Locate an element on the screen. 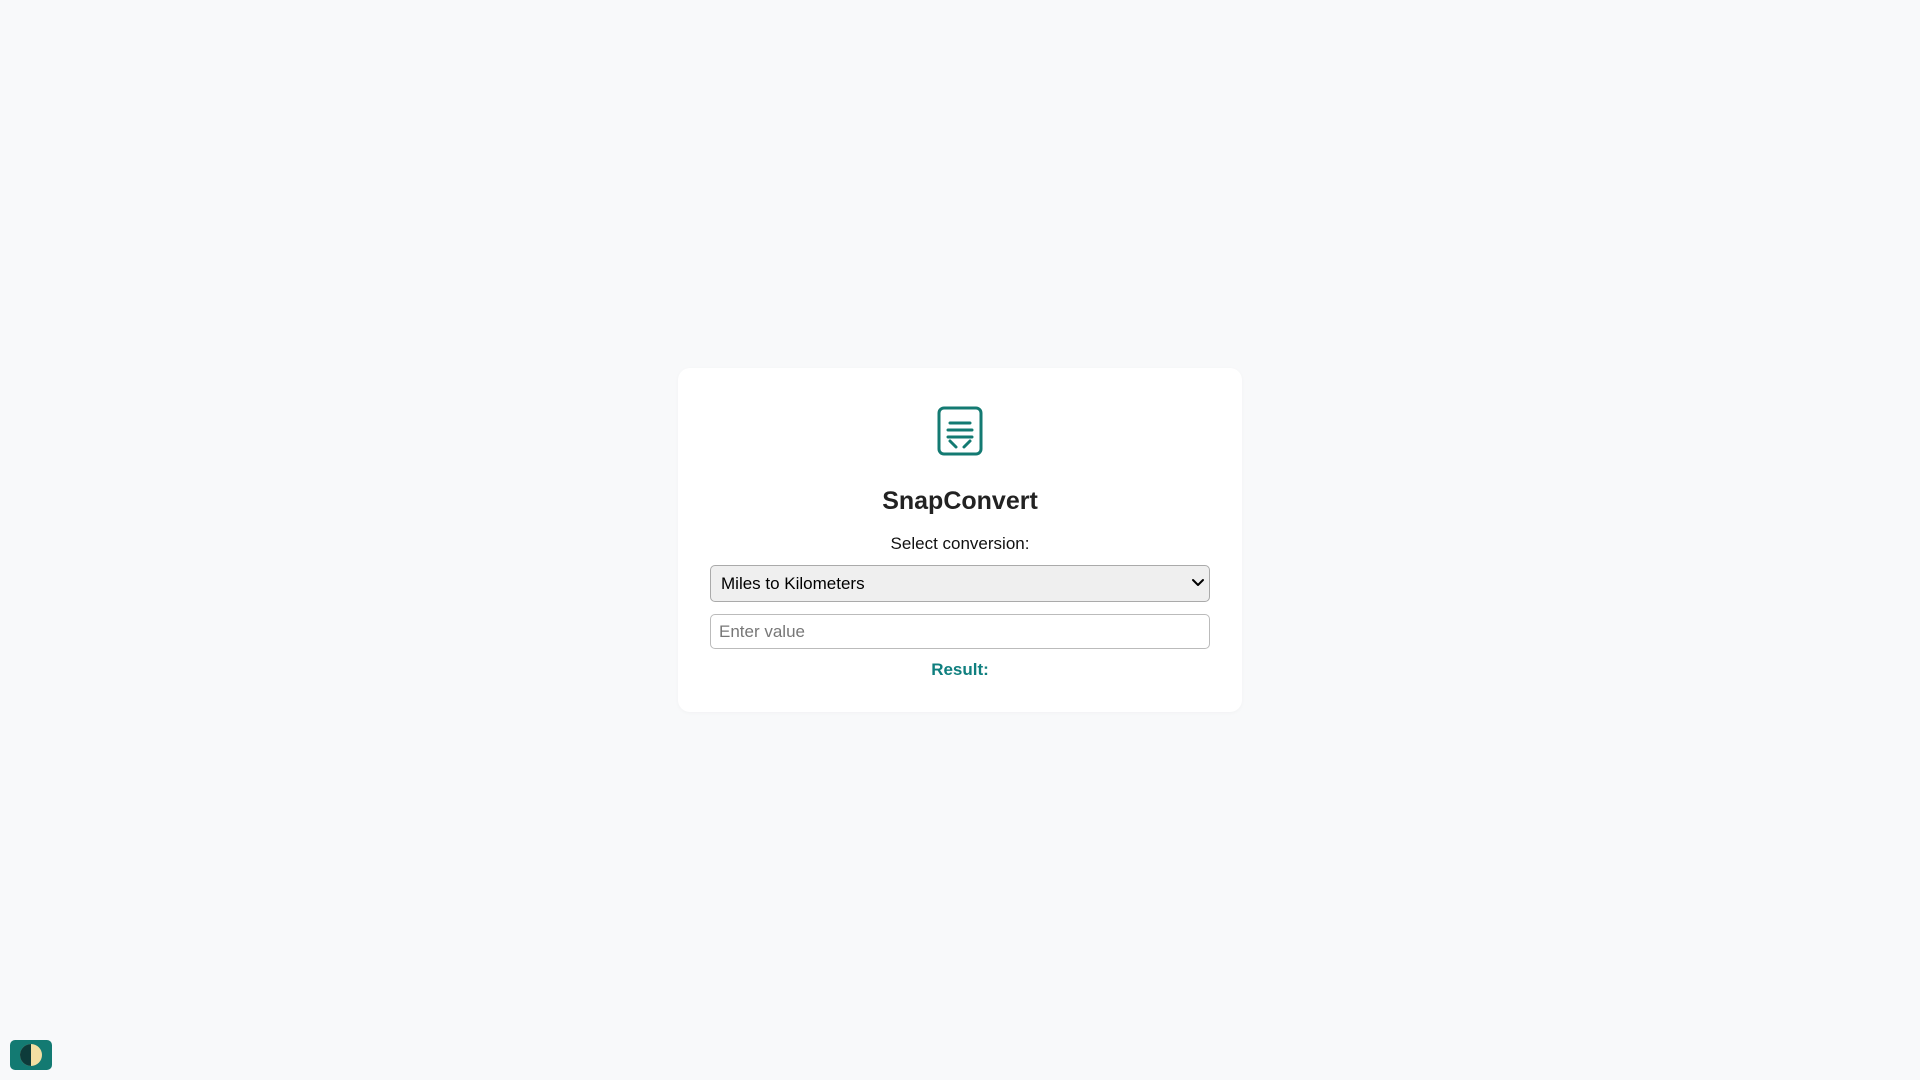 The image size is (1920, 1080). half-moon-contrast-icon is located at coordinates (31, 1055).